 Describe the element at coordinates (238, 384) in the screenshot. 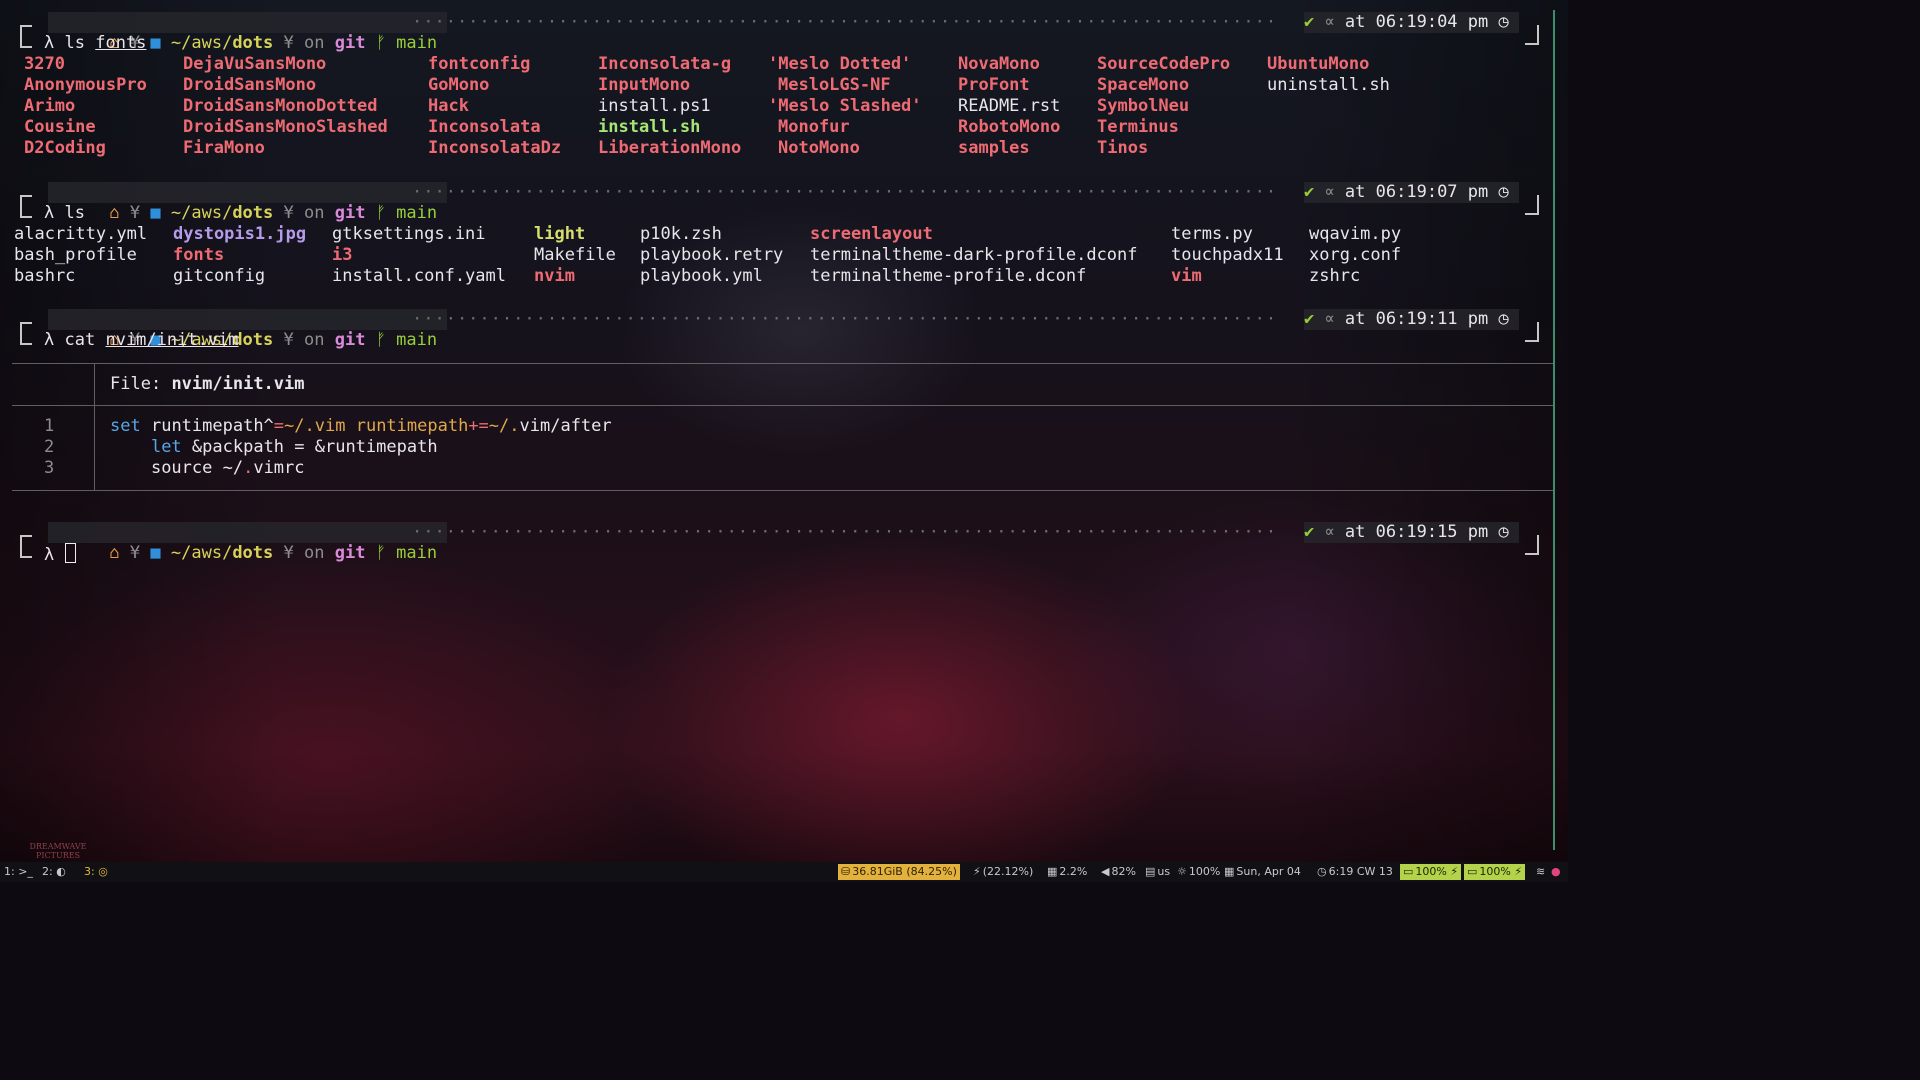

I see `file-name: nvim/init.vim` at that location.